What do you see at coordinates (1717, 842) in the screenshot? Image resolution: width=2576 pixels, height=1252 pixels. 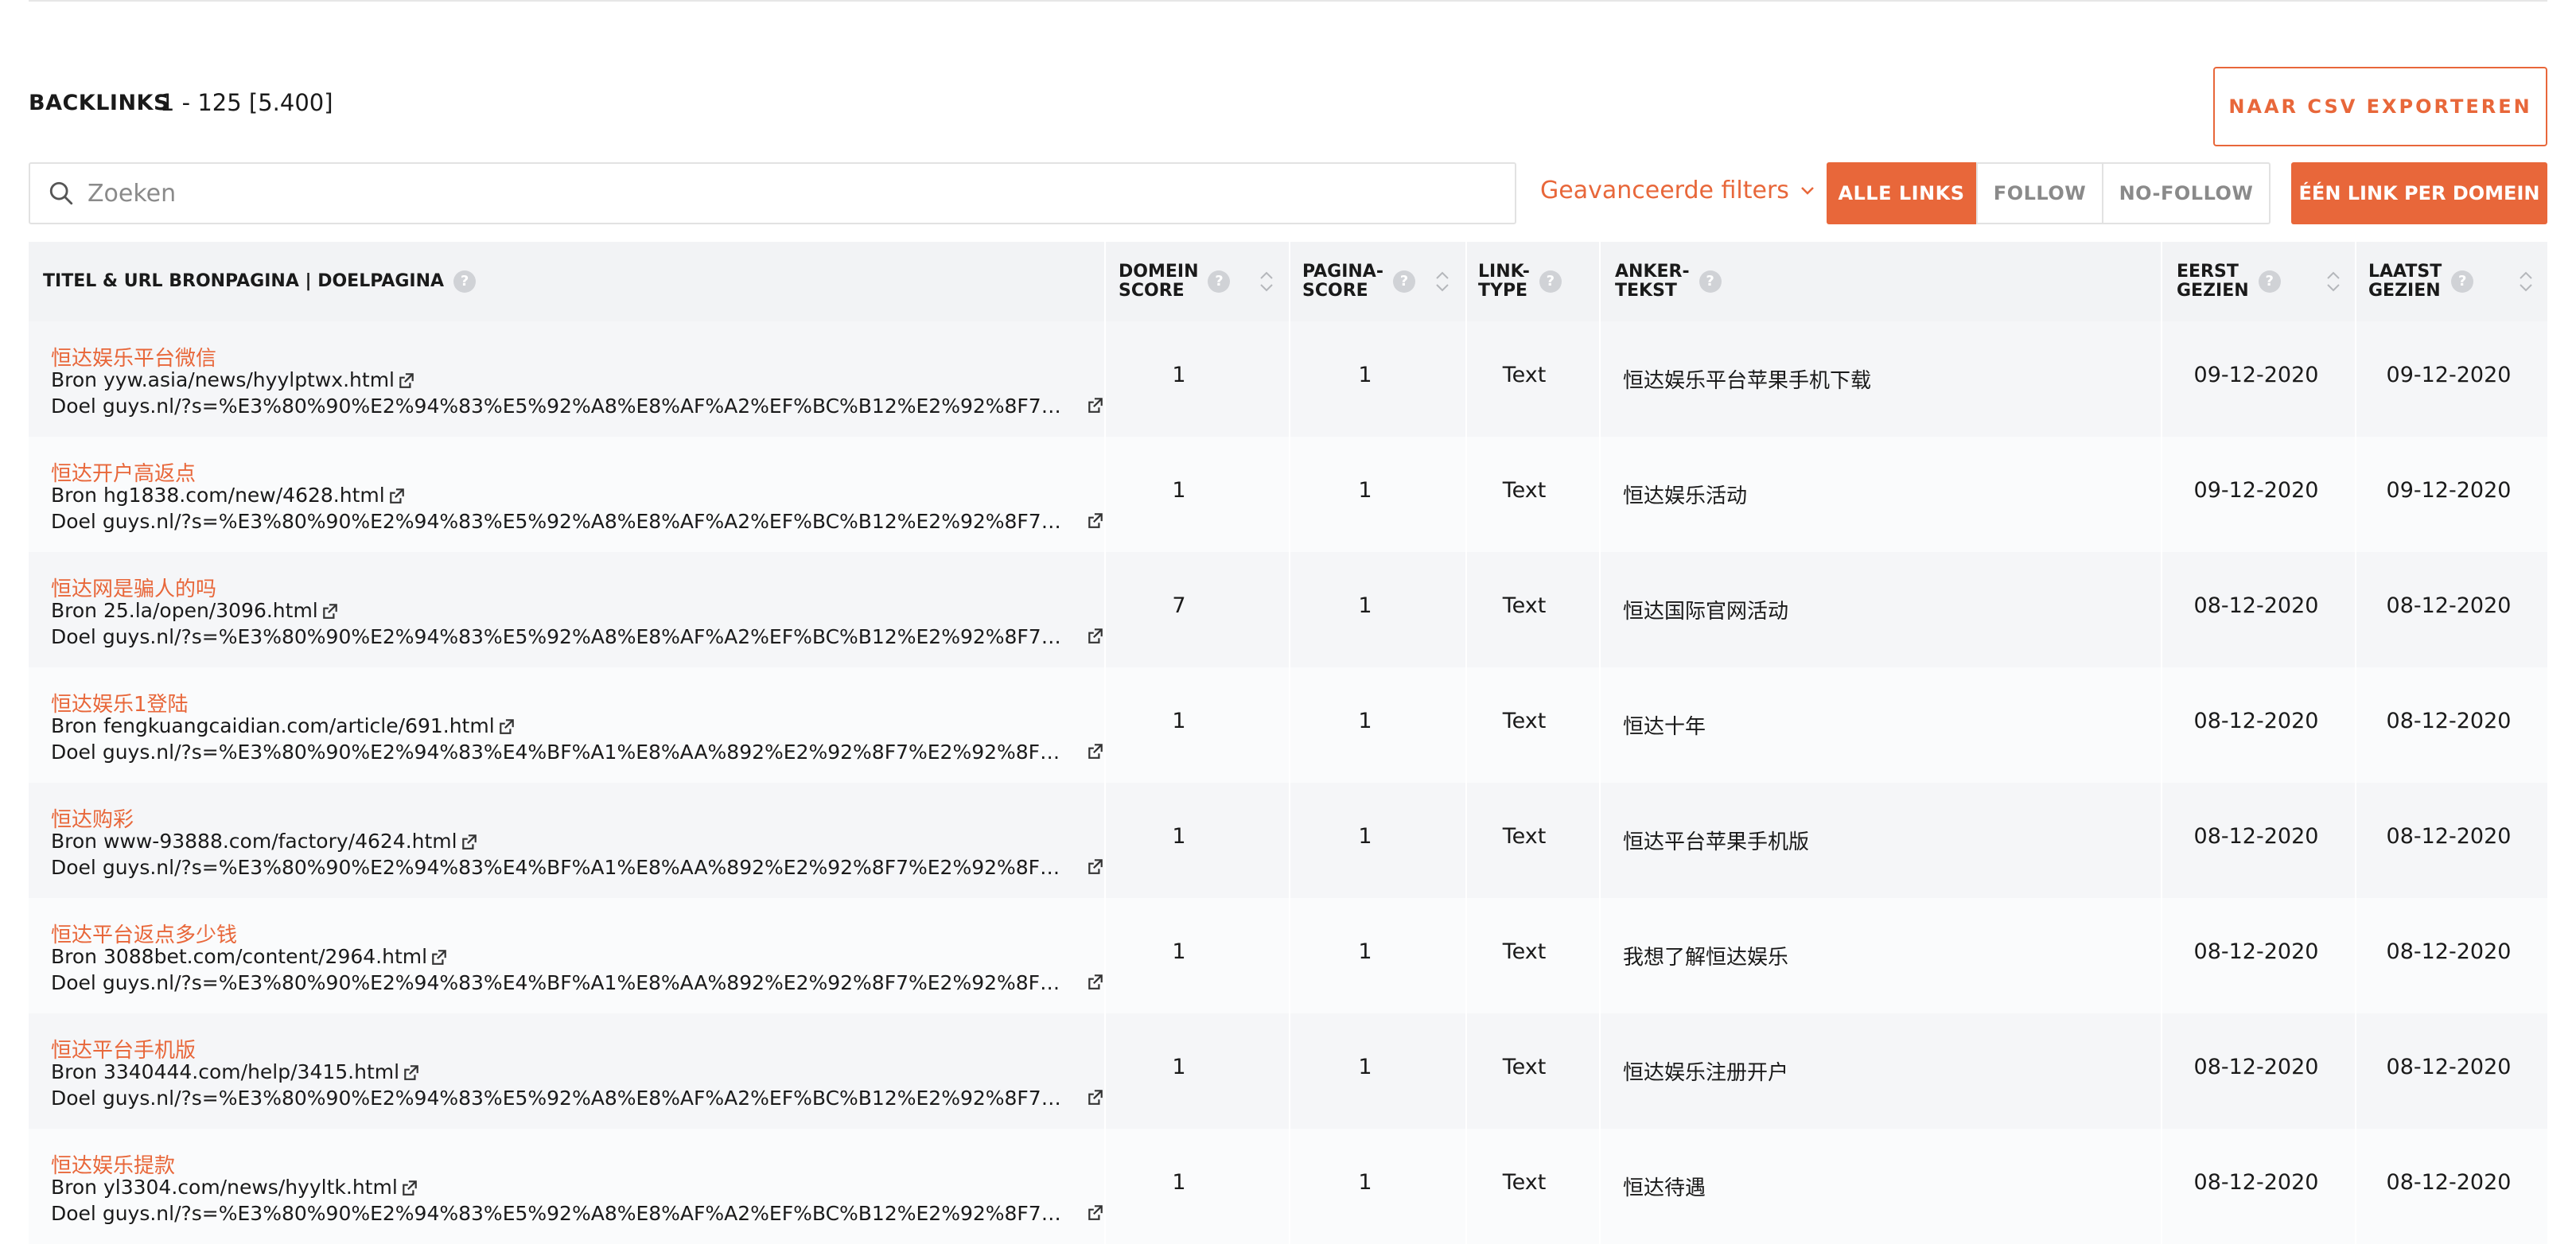 I see `anchor-text-cell: 恒达平台苹果手机版` at bounding box center [1717, 842].